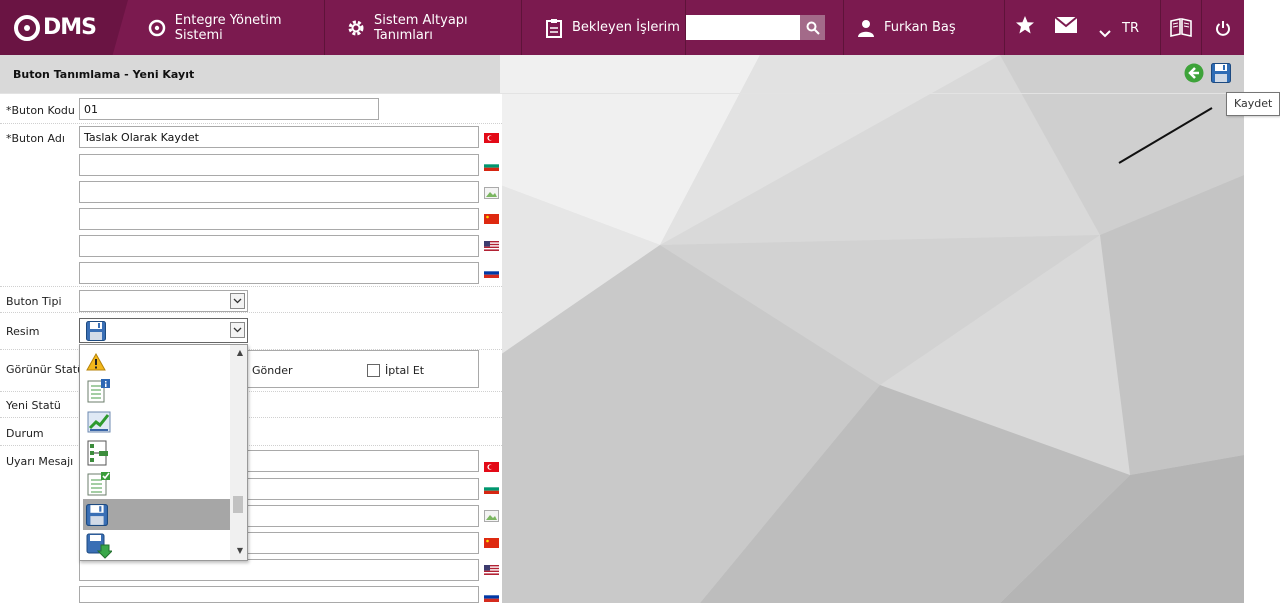  Describe the element at coordinates (156, 514) in the screenshot. I see `dropdown-option-selected` at that location.